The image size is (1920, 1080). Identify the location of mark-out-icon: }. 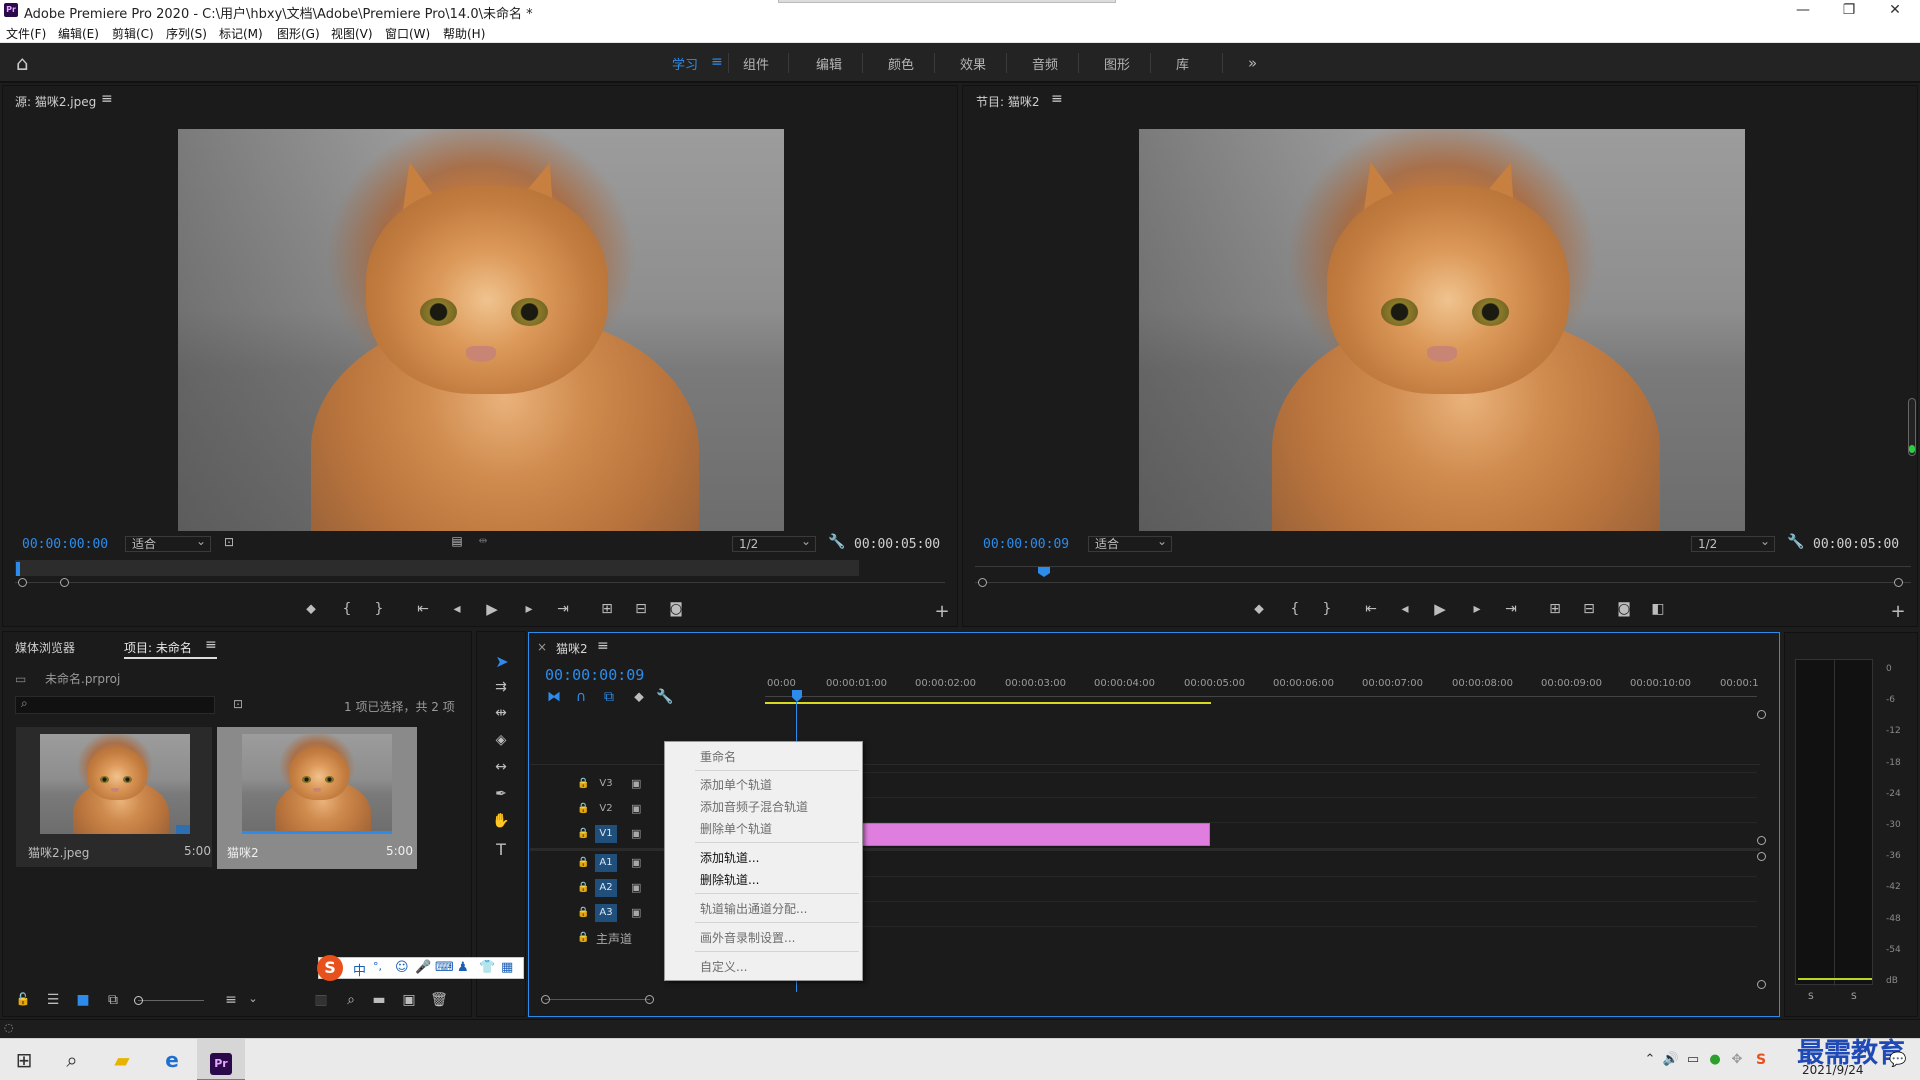
(1327, 609).